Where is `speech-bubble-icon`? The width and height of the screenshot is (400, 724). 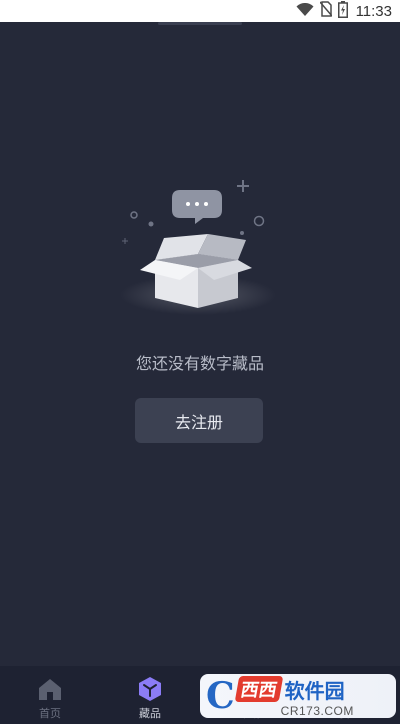 speech-bubble-icon is located at coordinates (197, 207).